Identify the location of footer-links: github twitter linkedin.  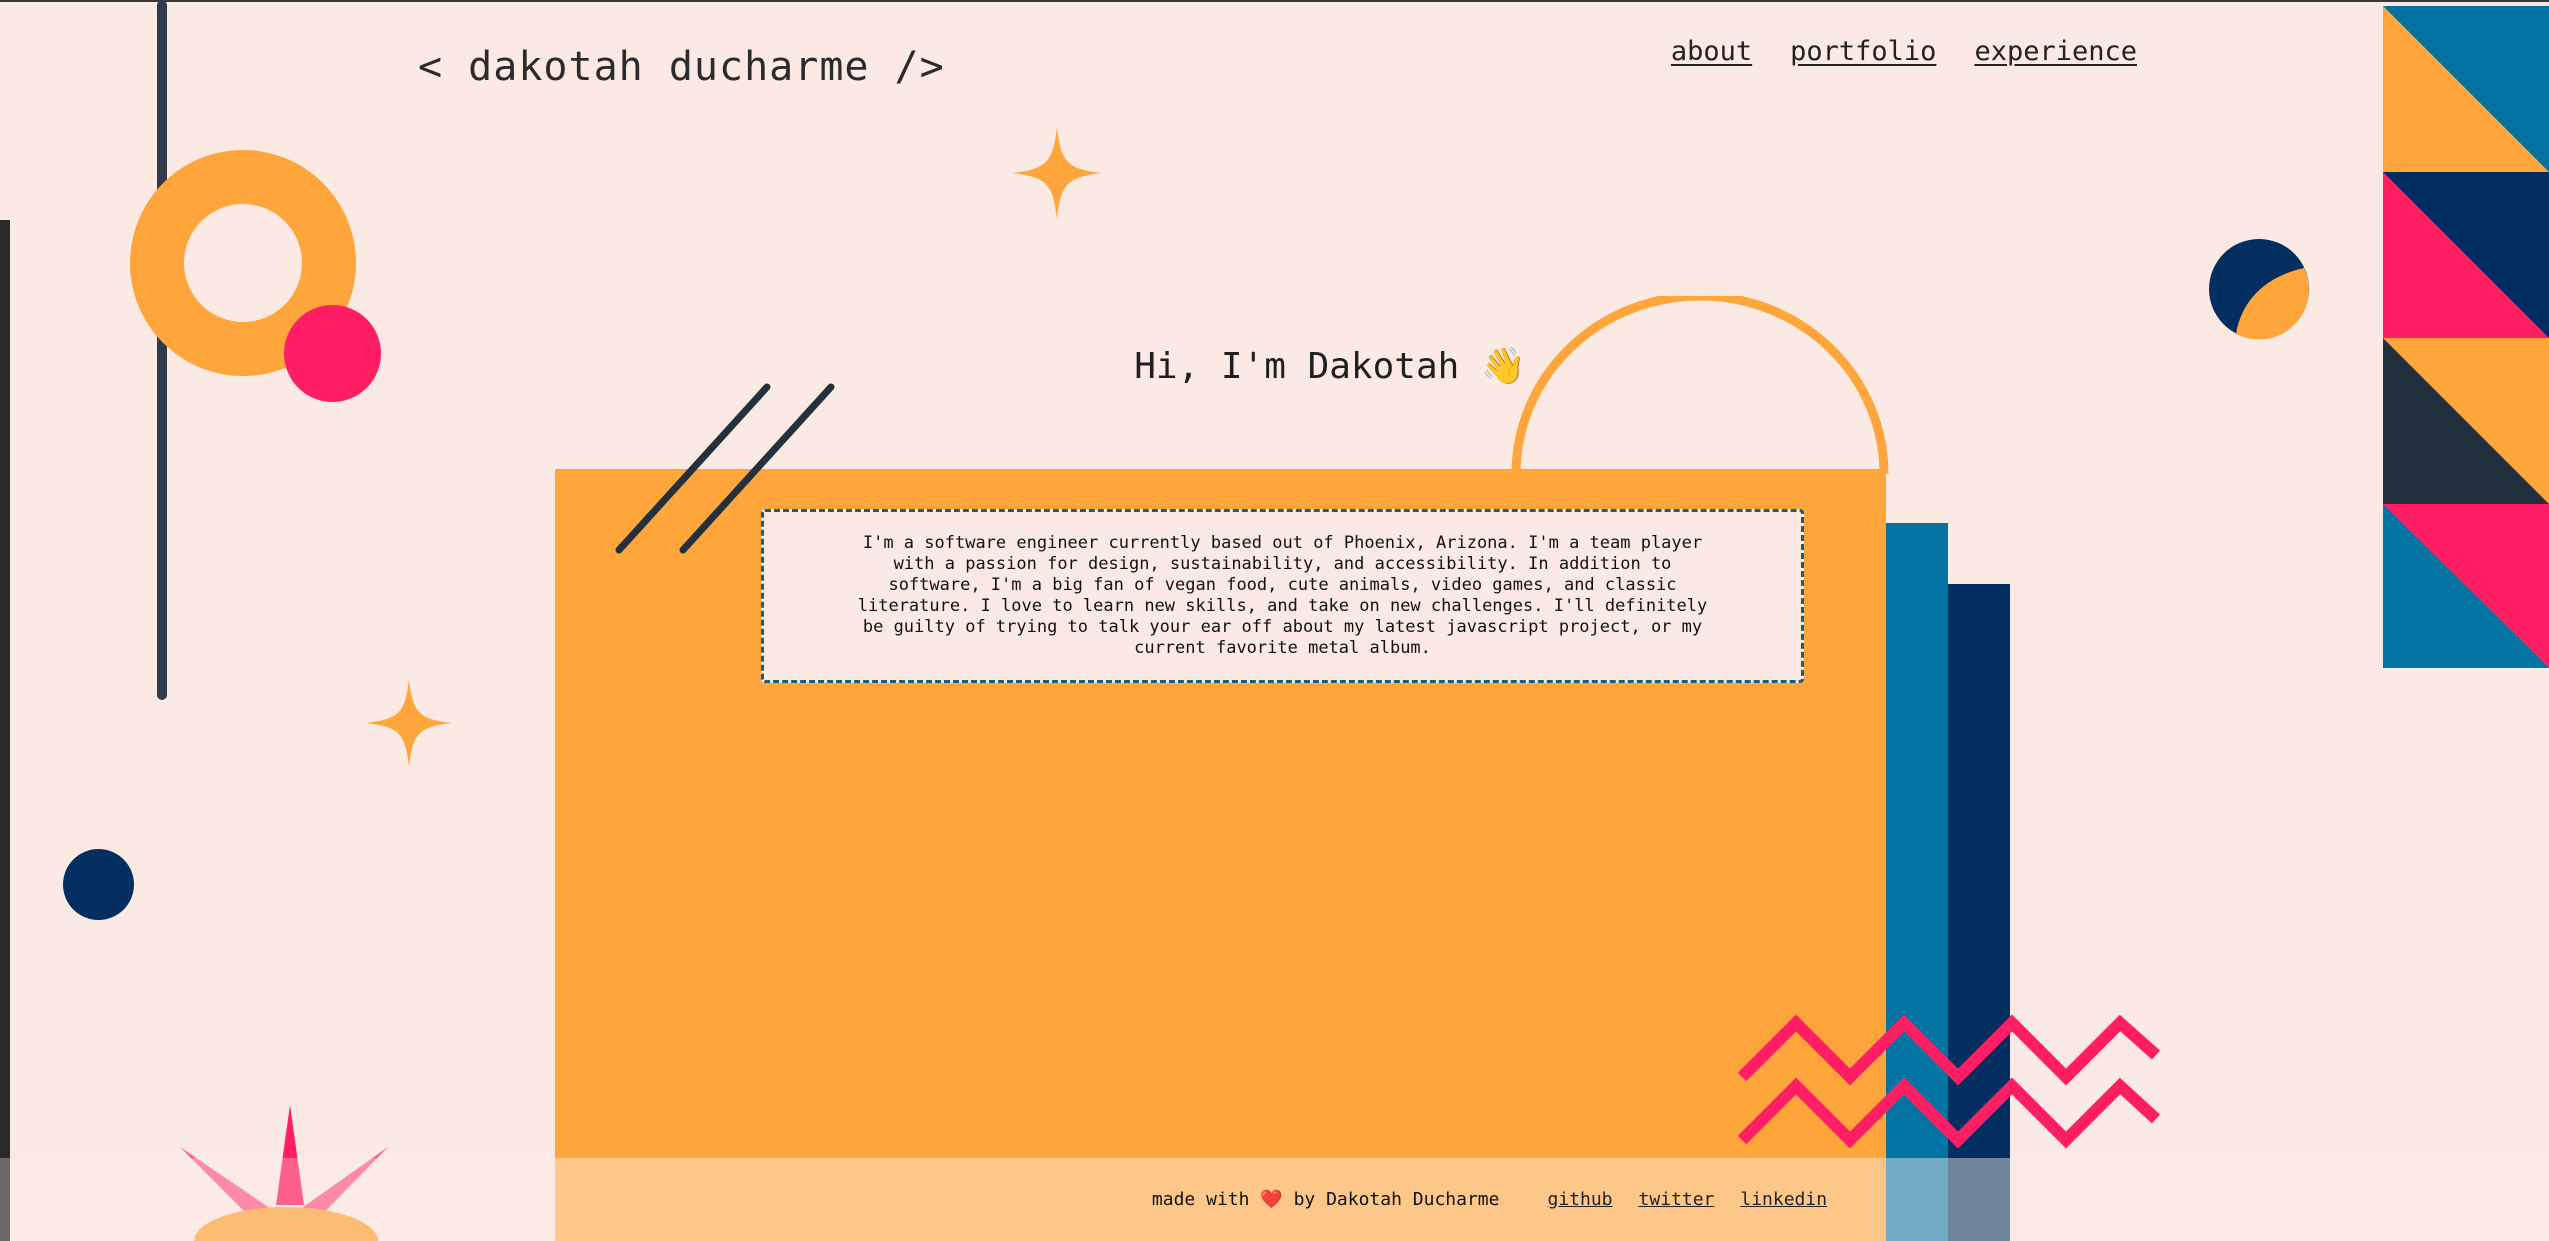
(1687, 1199).